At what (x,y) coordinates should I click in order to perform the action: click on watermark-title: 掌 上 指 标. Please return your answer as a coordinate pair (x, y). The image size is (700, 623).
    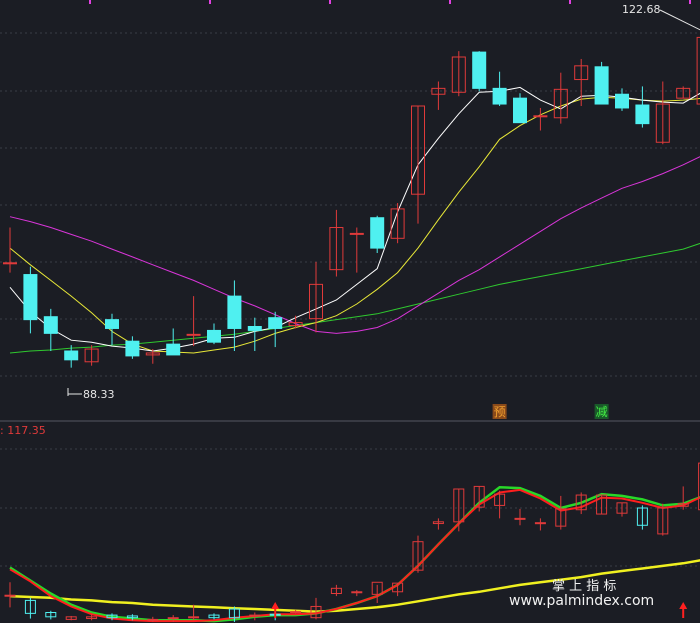
    Looking at the image, I should click on (584, 586).